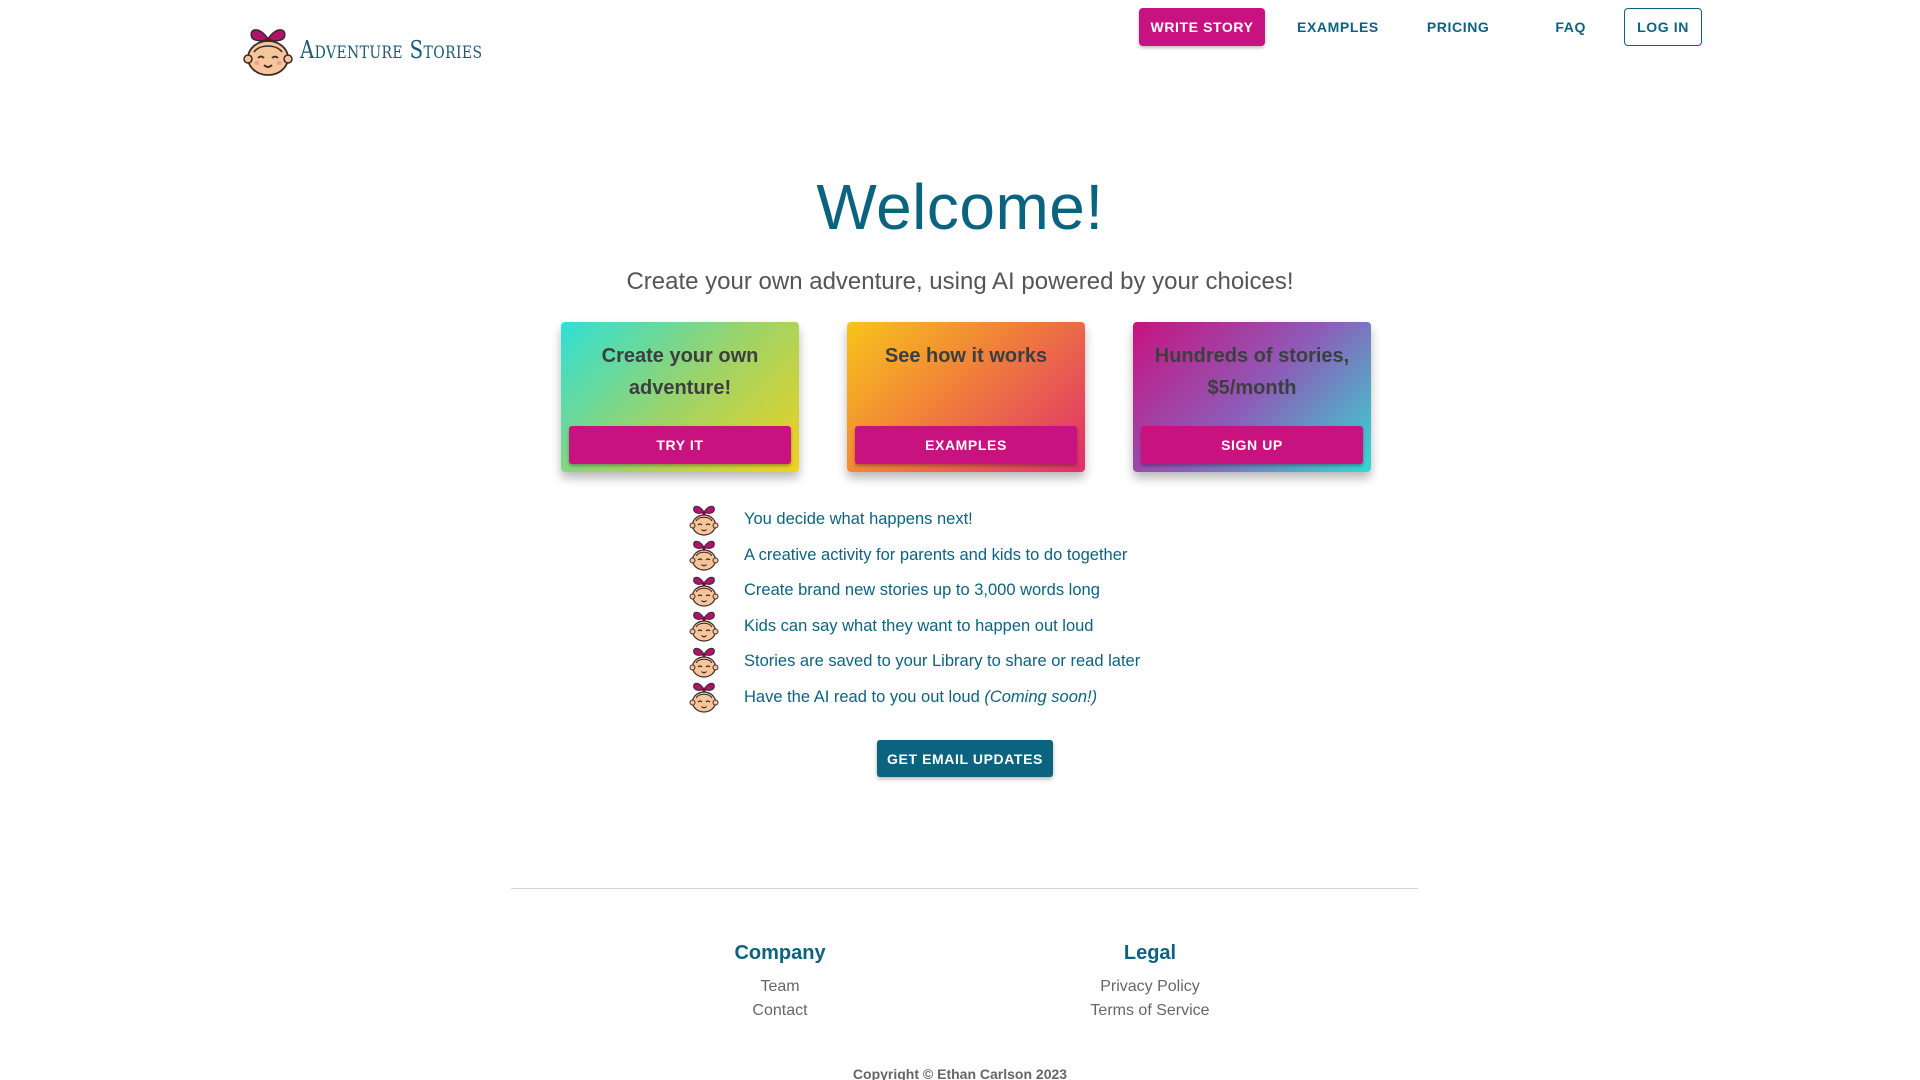  Describe the element at coordinates (966, 445) in the screenshot. I see `examples-button: EXAMPLES` at that location.